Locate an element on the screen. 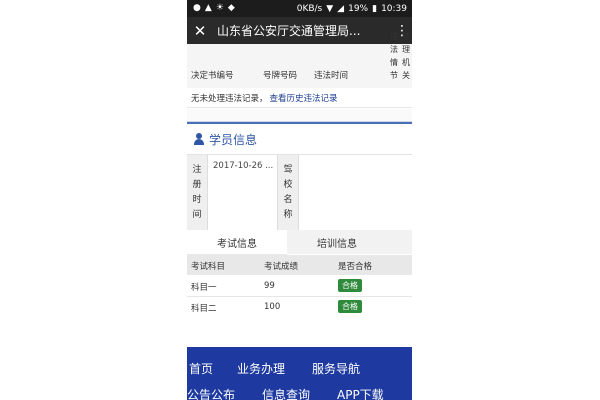 This screenshot has width=600, height=400. app-bar: ✕ 山东省公安厅交通管理局... ⋮ is located at coordinates (299, 30).